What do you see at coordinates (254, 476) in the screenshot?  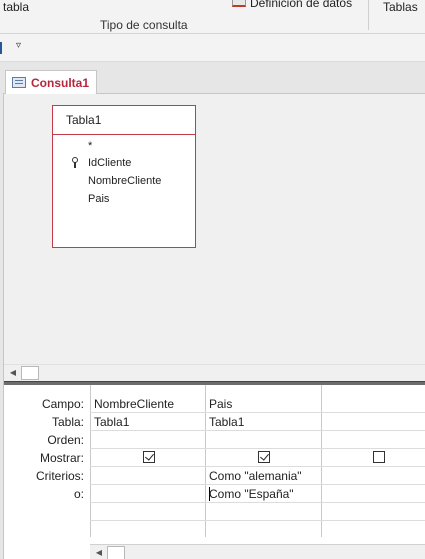 I see `grid-cell-criterios-2: Como "alemania"` at bounding box center [254, 476].